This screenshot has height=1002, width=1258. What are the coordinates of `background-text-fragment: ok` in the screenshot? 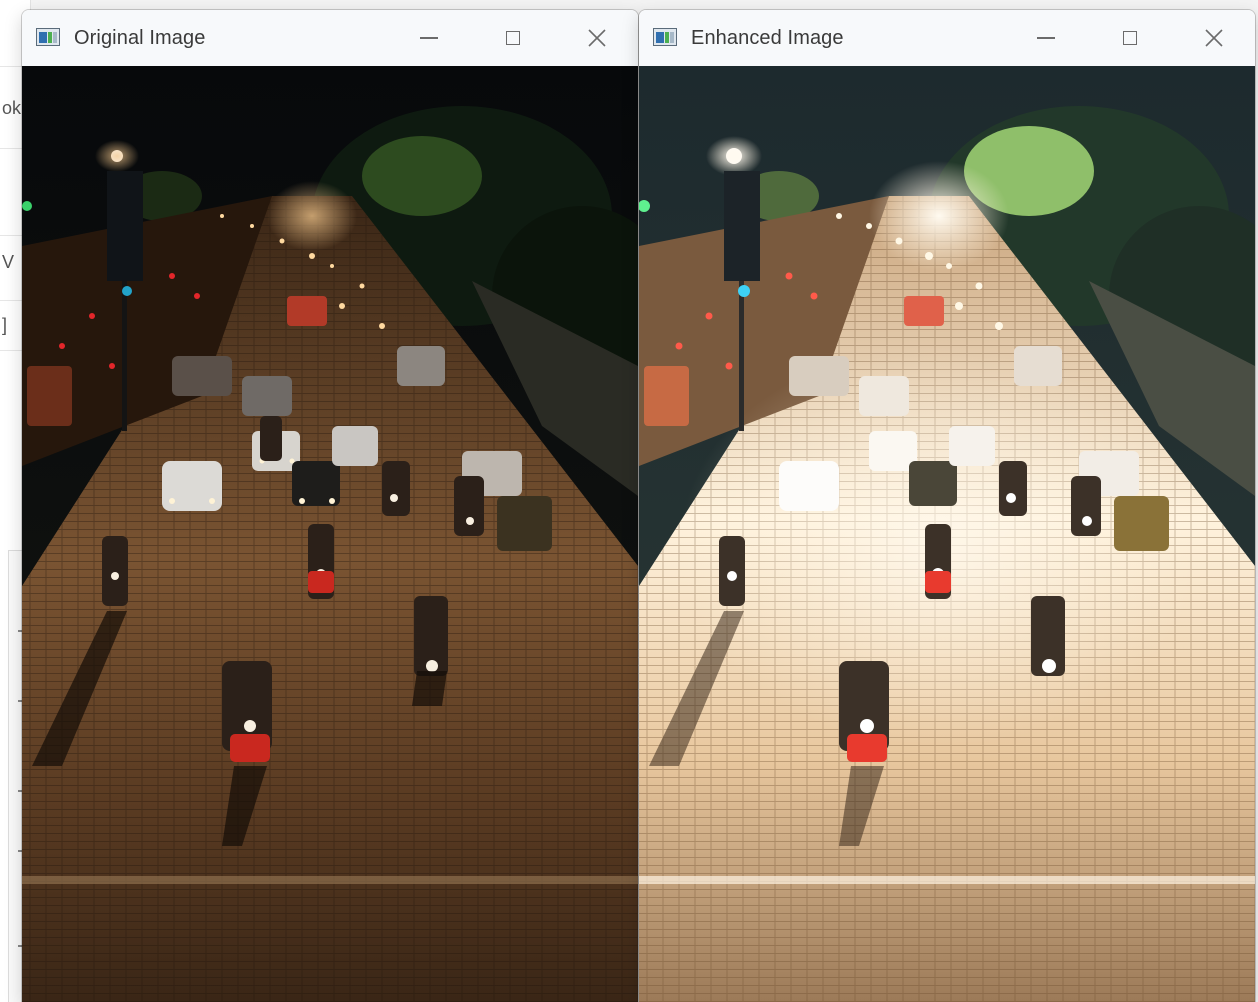 It's located at (12, 108).